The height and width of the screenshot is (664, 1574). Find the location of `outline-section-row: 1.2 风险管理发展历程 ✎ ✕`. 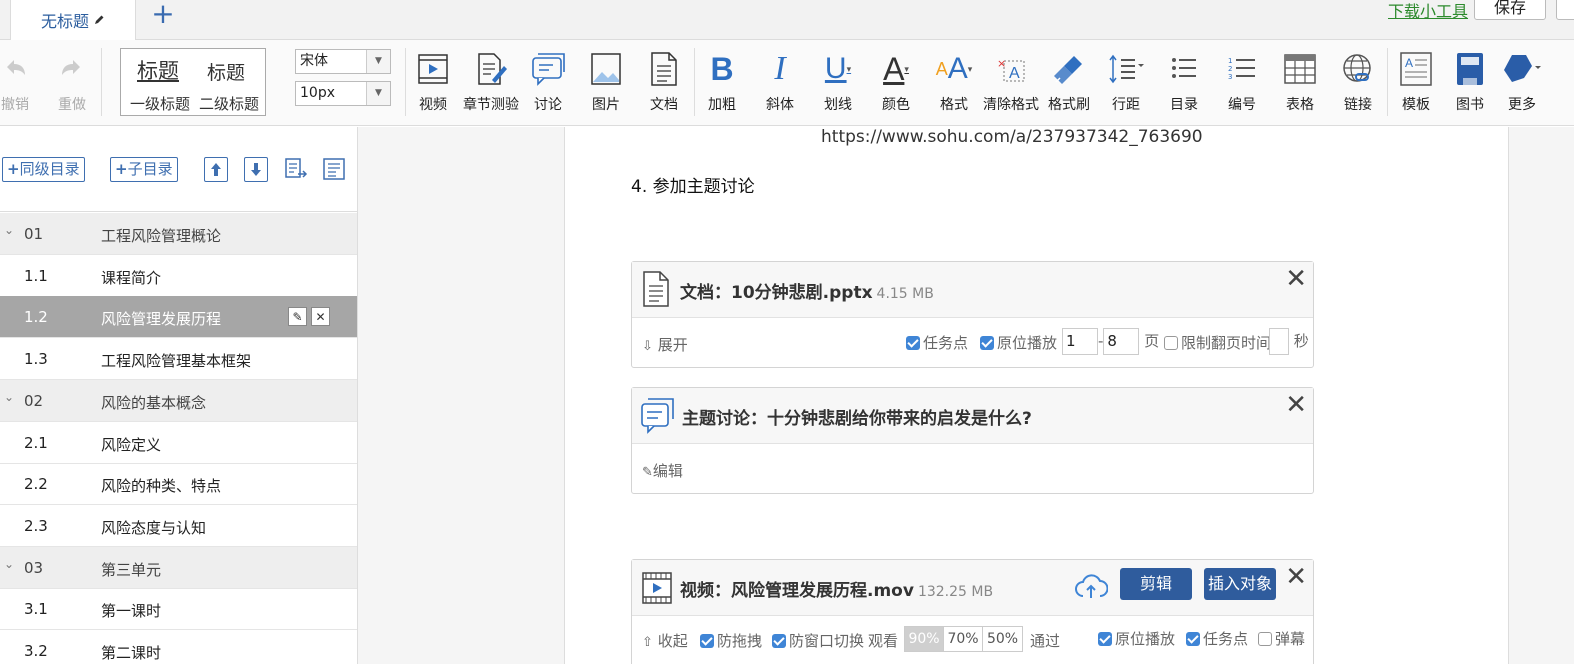

outline-section-row: 1.2 风险管理发展历程 ✎ ✕ is located at coordinates (178, 317).